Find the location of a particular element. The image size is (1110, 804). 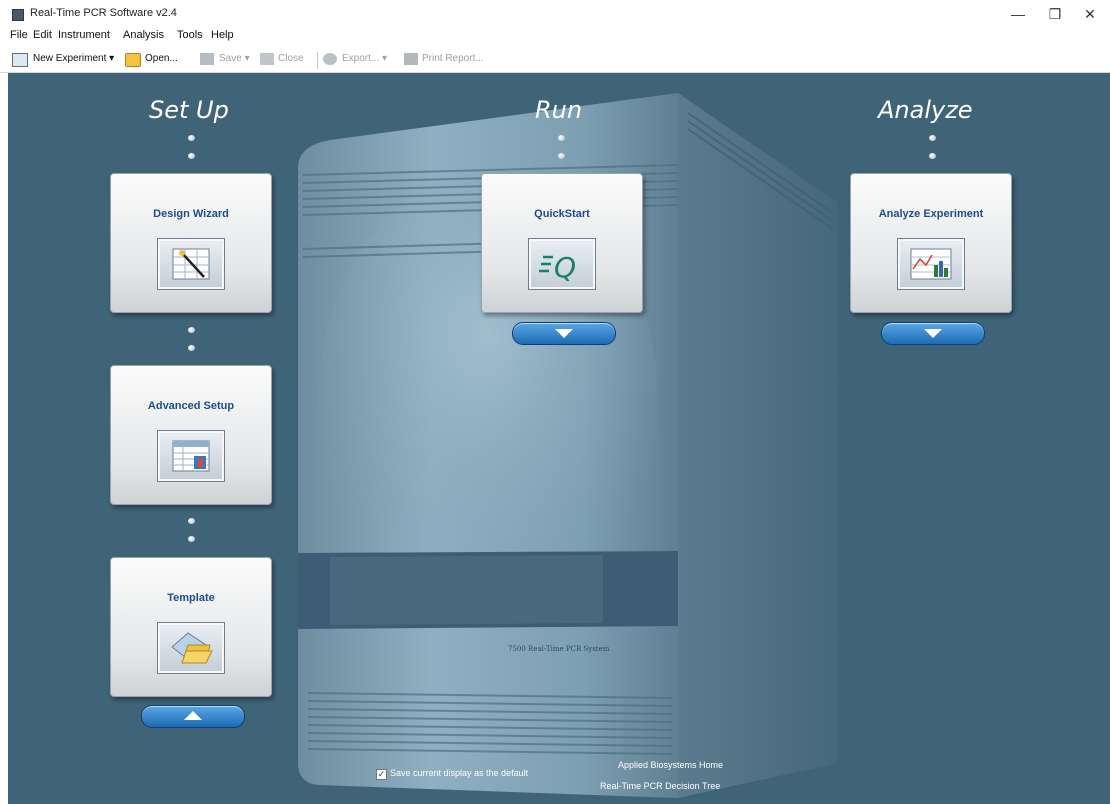

app-icon is located at coordinates (18, 15).